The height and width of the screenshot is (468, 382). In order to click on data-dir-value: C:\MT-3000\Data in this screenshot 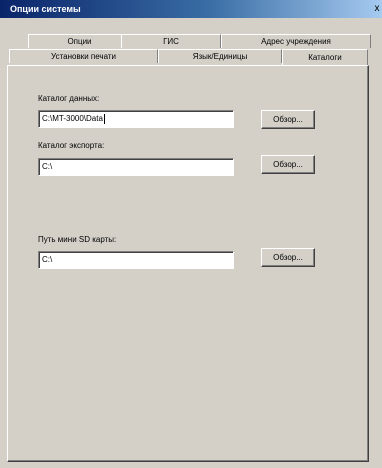, I will do `click(72, 118)`.